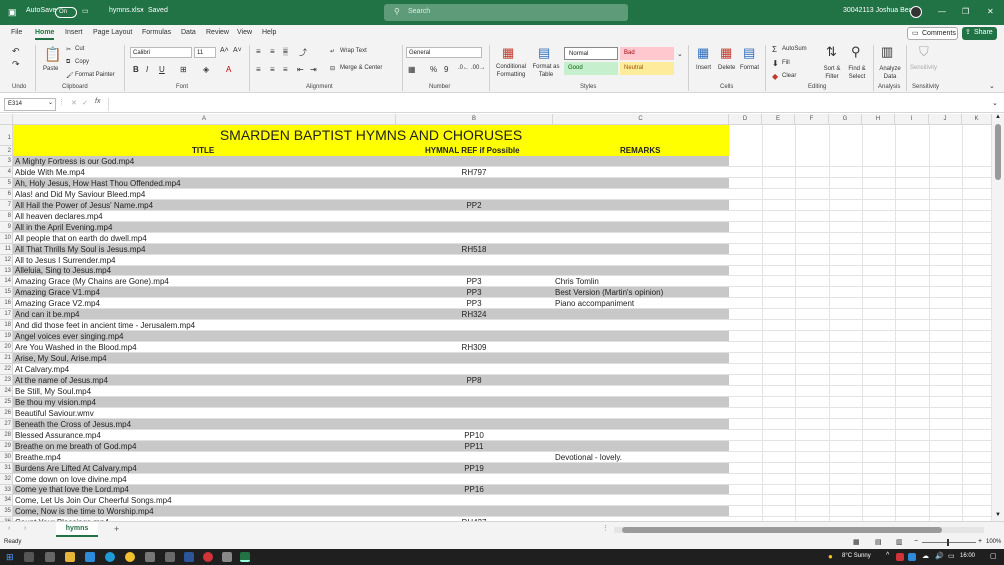  What do you see at coordinates (832, 73) in the screenshot?
I see `sort-filter-label: Sort & Filter` at bounding box center [832, 73].